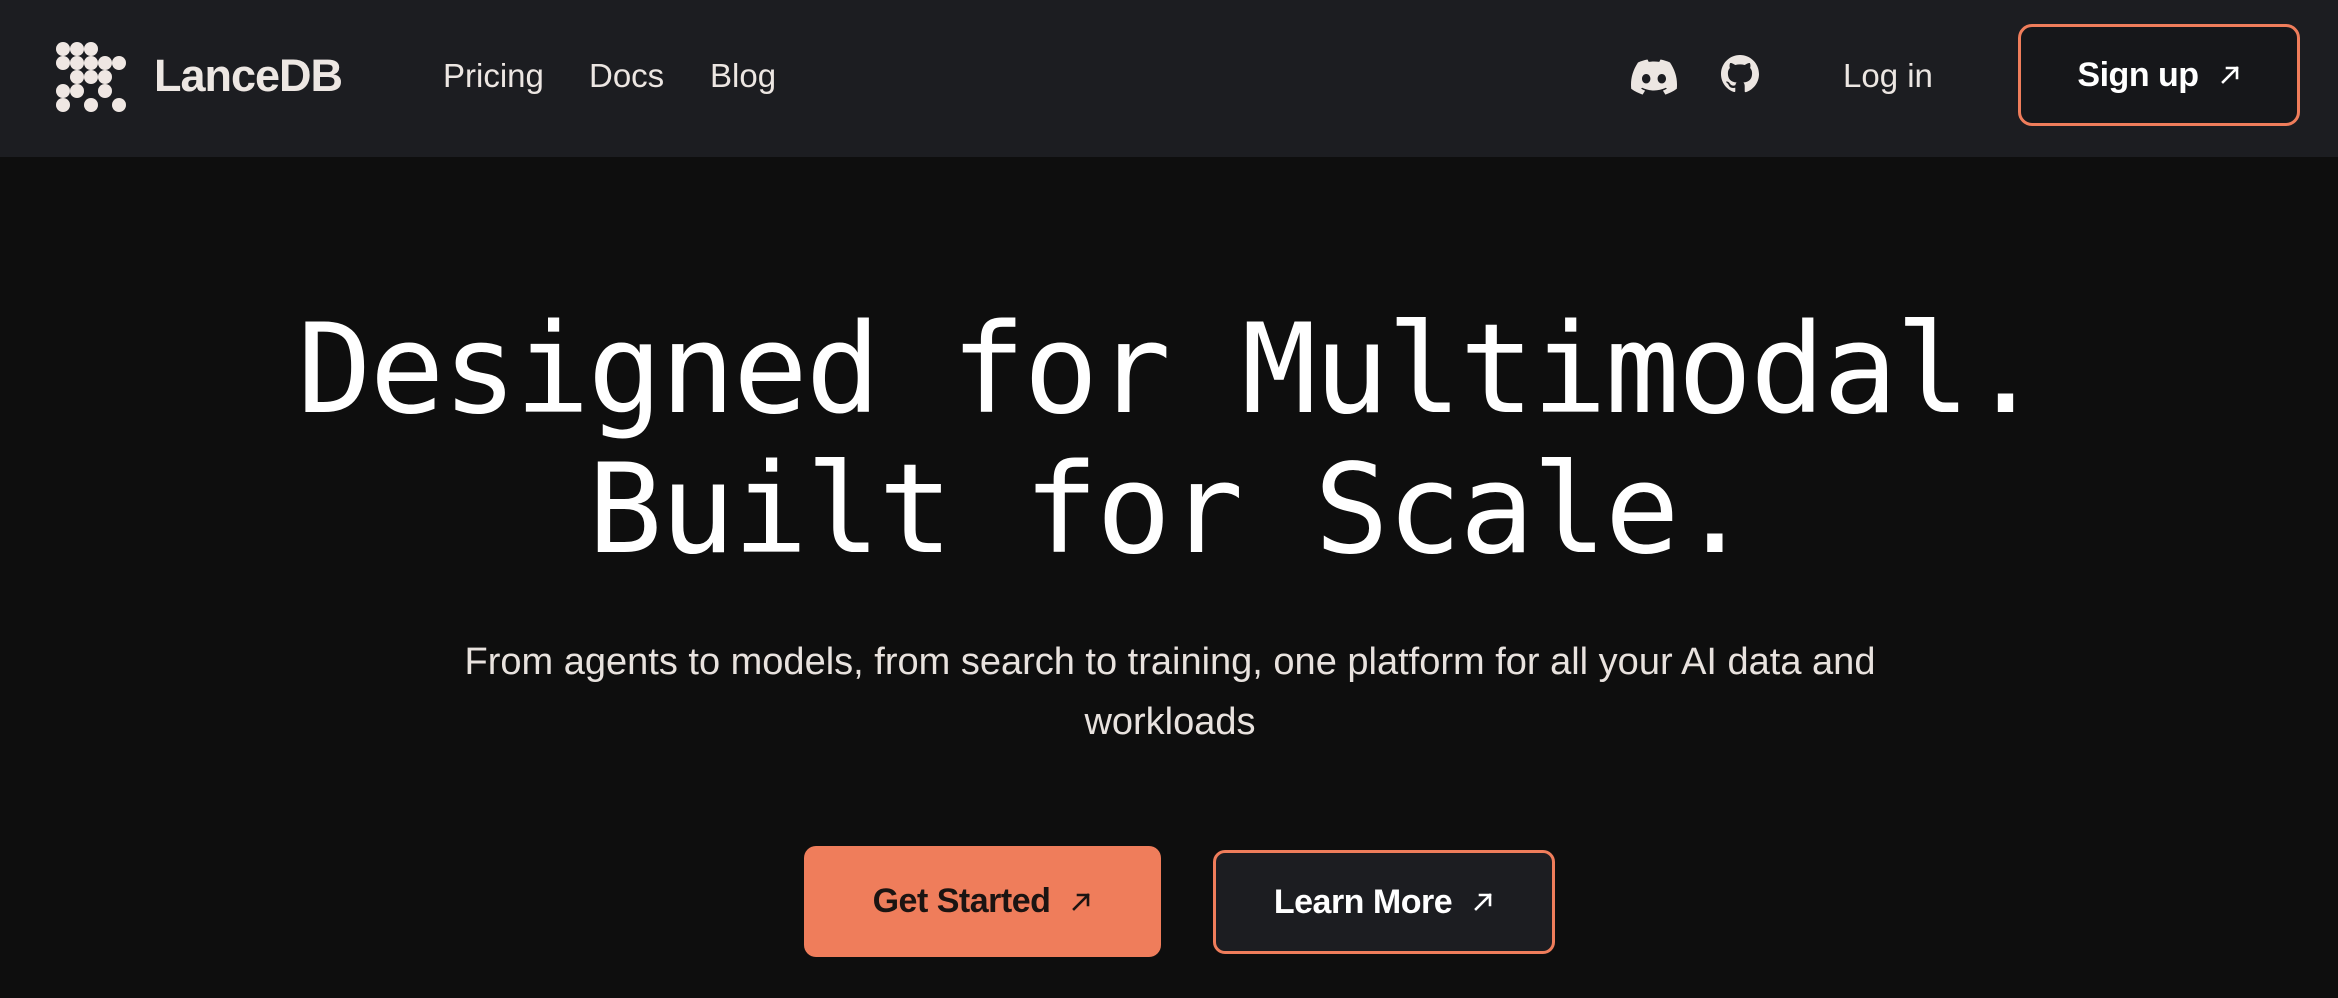 The image size is (2338, 998). What do you see at coordinates (2138, 74) in the screenshot?
I see `signup-button-label: Sign up` at bounding box center [2138, 74].